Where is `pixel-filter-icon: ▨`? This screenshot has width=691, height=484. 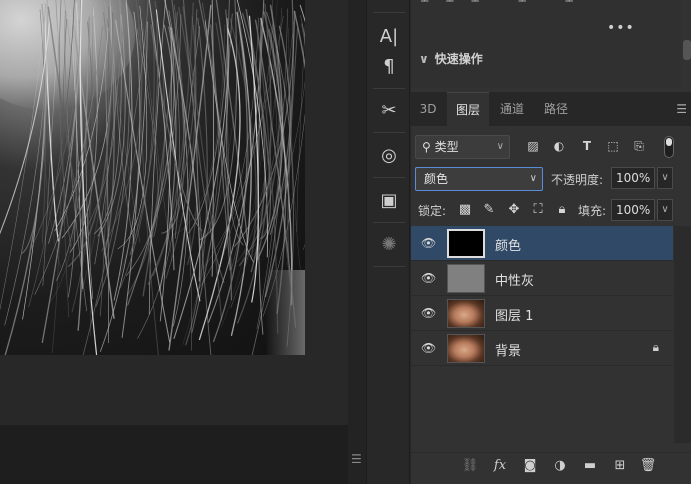
pixel-filter-icon: ▨ is located at coordinates (533, 146).